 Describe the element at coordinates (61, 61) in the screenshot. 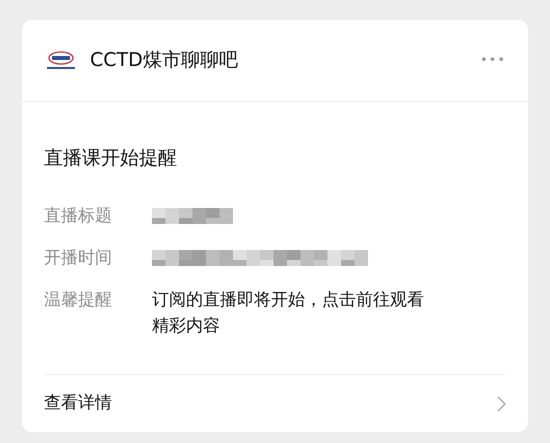

I see `logo-icon` at that location.